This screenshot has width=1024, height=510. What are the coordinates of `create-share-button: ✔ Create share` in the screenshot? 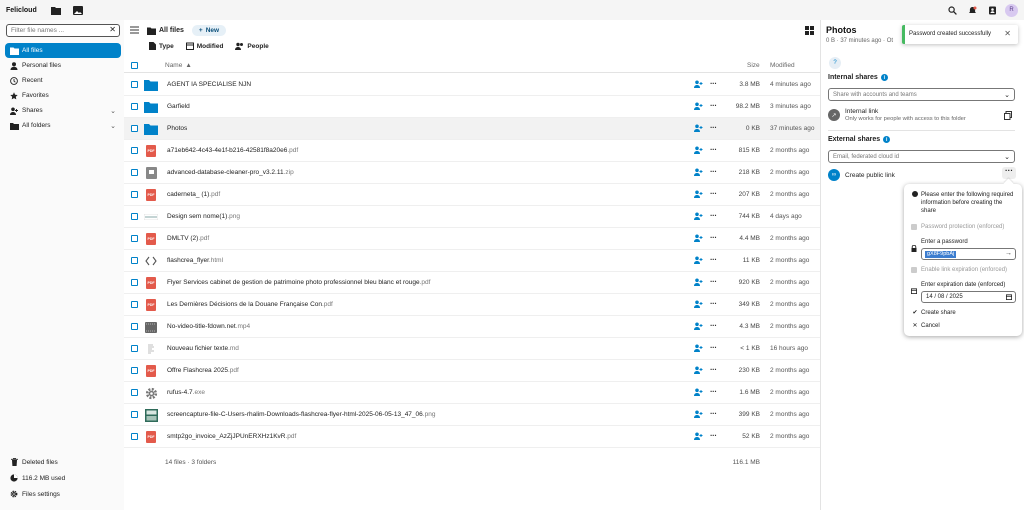 It's located at (963, 313).